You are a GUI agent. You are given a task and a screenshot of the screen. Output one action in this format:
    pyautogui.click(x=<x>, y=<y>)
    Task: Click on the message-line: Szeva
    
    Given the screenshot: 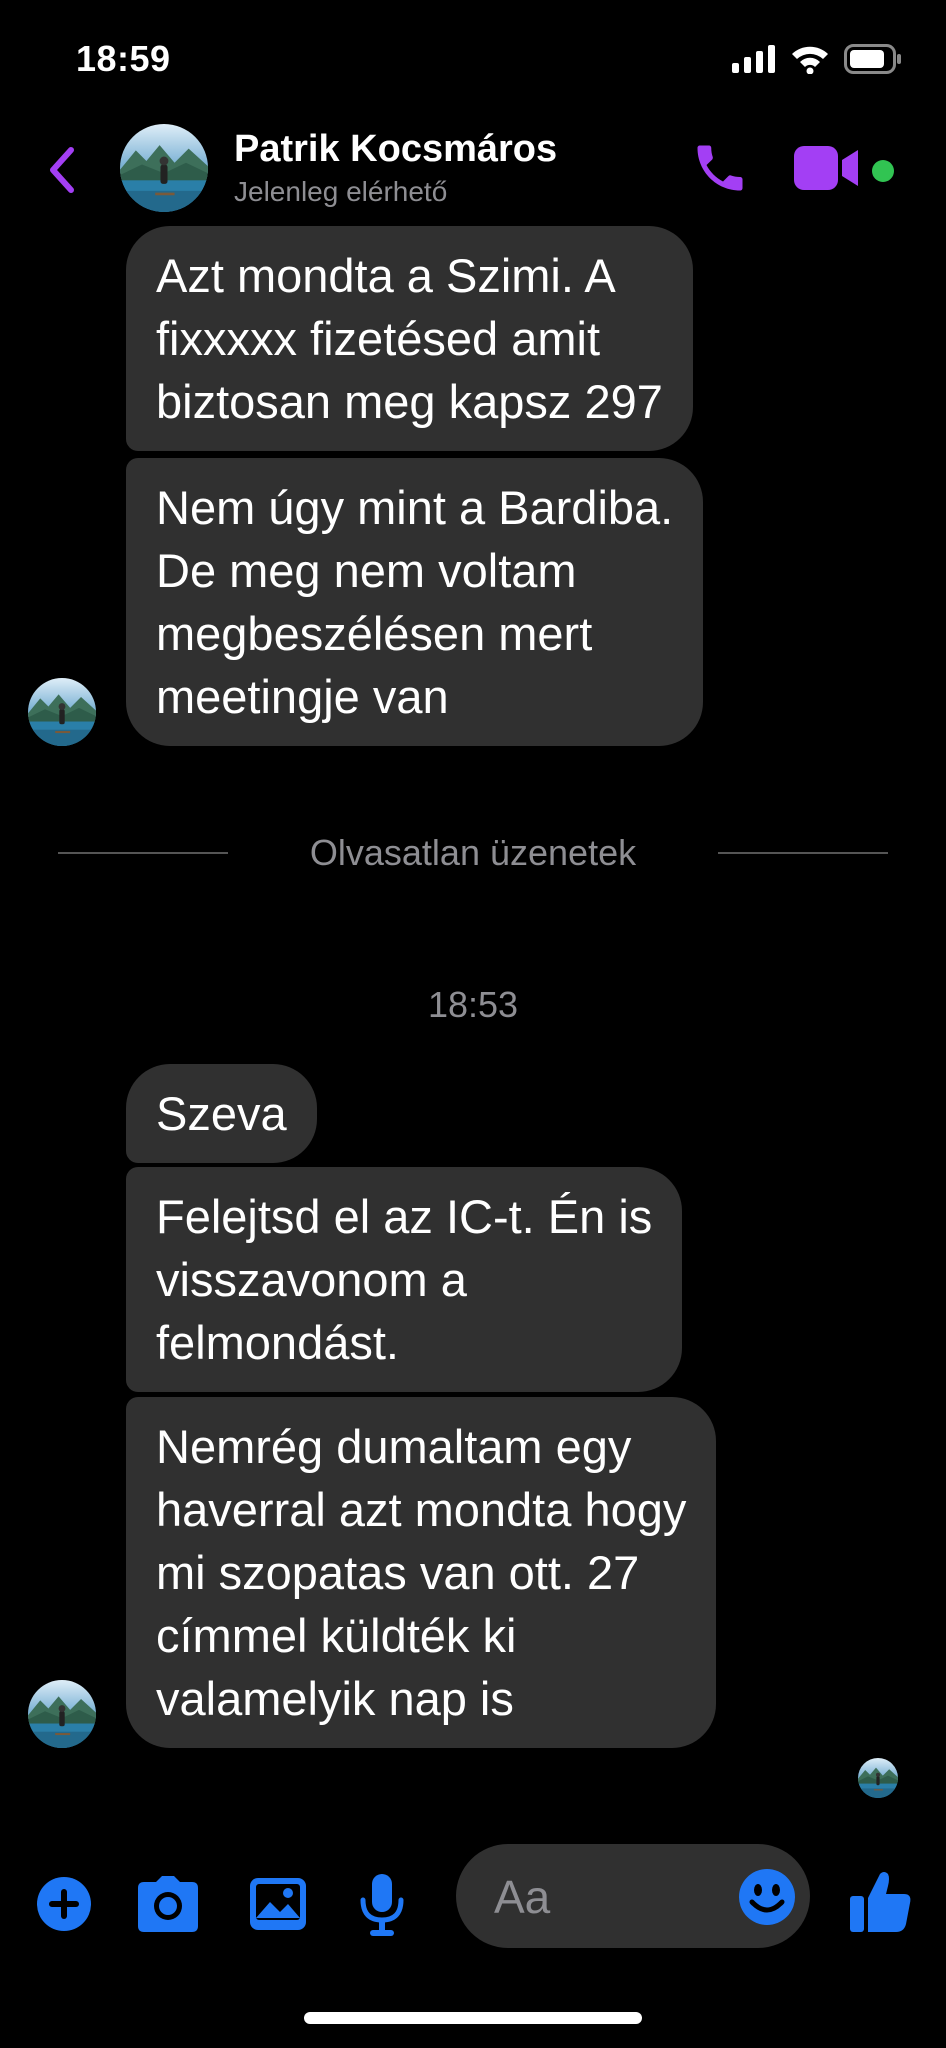 What is the action you would take?
    pyautogui.click(x=221, y=1113)
    